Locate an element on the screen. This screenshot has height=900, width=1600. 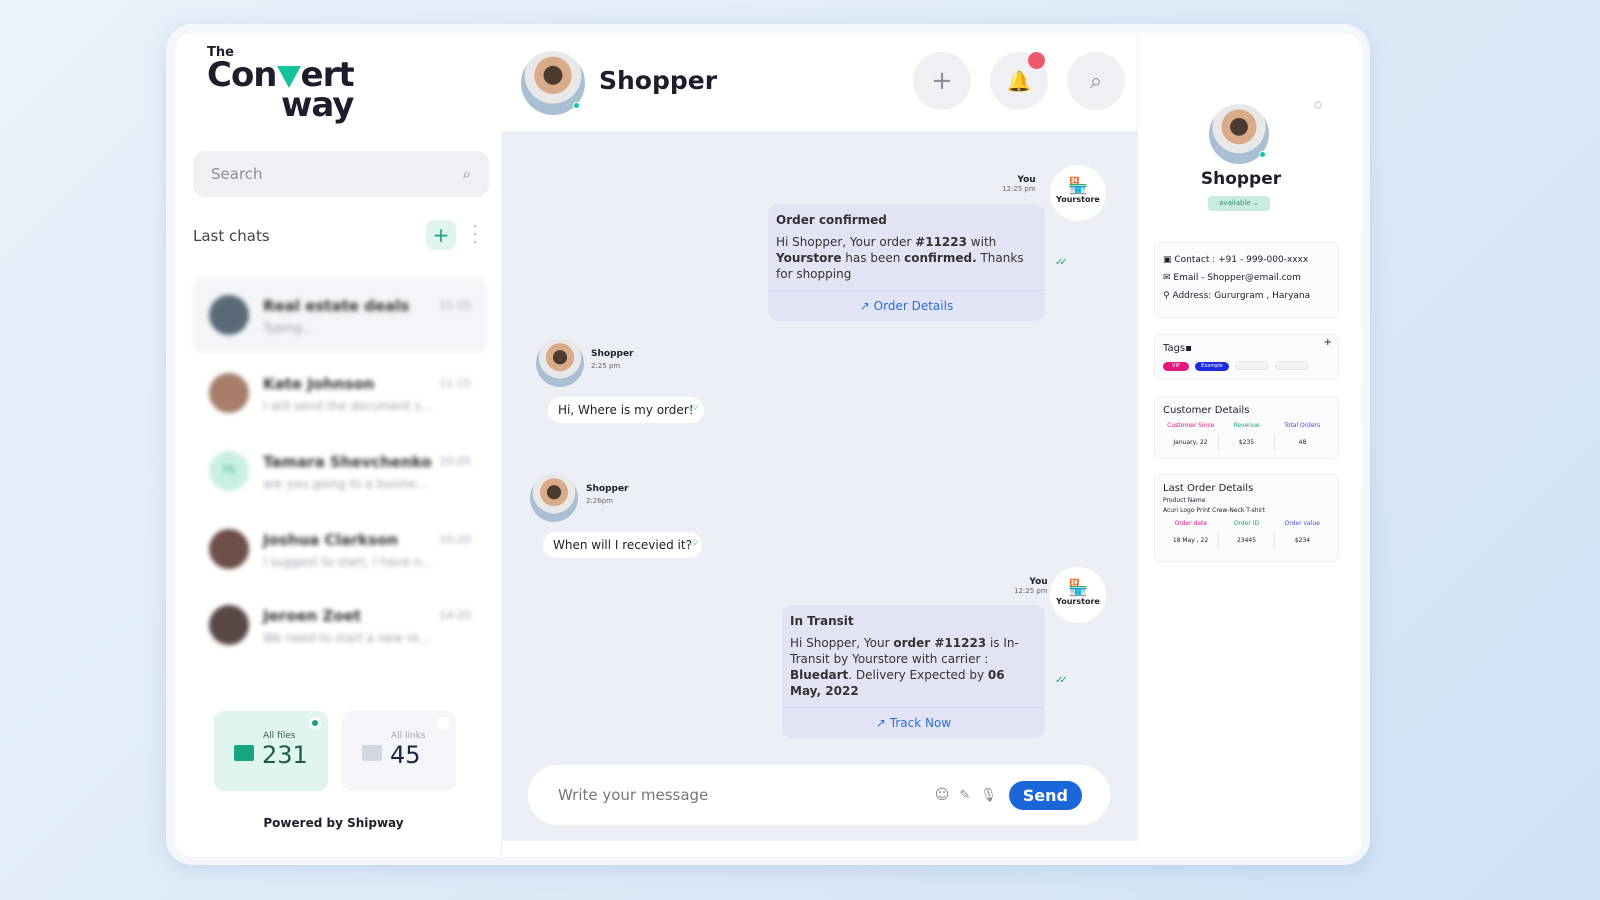
message-composer: Write your message ☺ ✎ 🎙 Send is located at coordinates (819, 795).